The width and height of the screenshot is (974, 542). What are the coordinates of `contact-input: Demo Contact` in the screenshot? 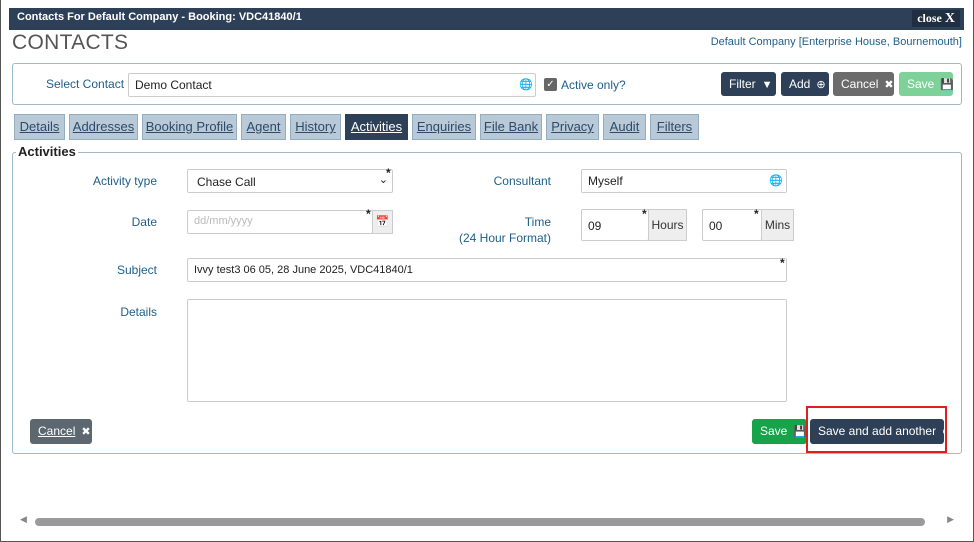 It's located at (332, 85).